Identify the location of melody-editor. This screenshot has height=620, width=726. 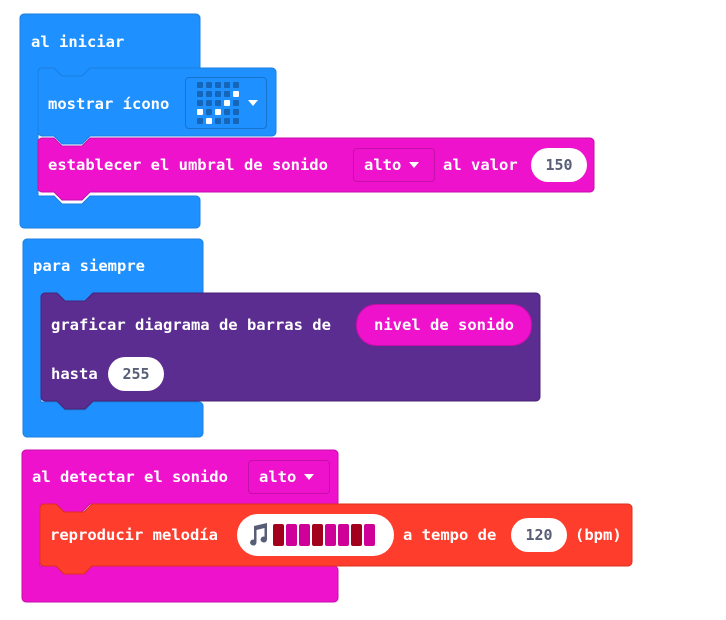
(315, 535).